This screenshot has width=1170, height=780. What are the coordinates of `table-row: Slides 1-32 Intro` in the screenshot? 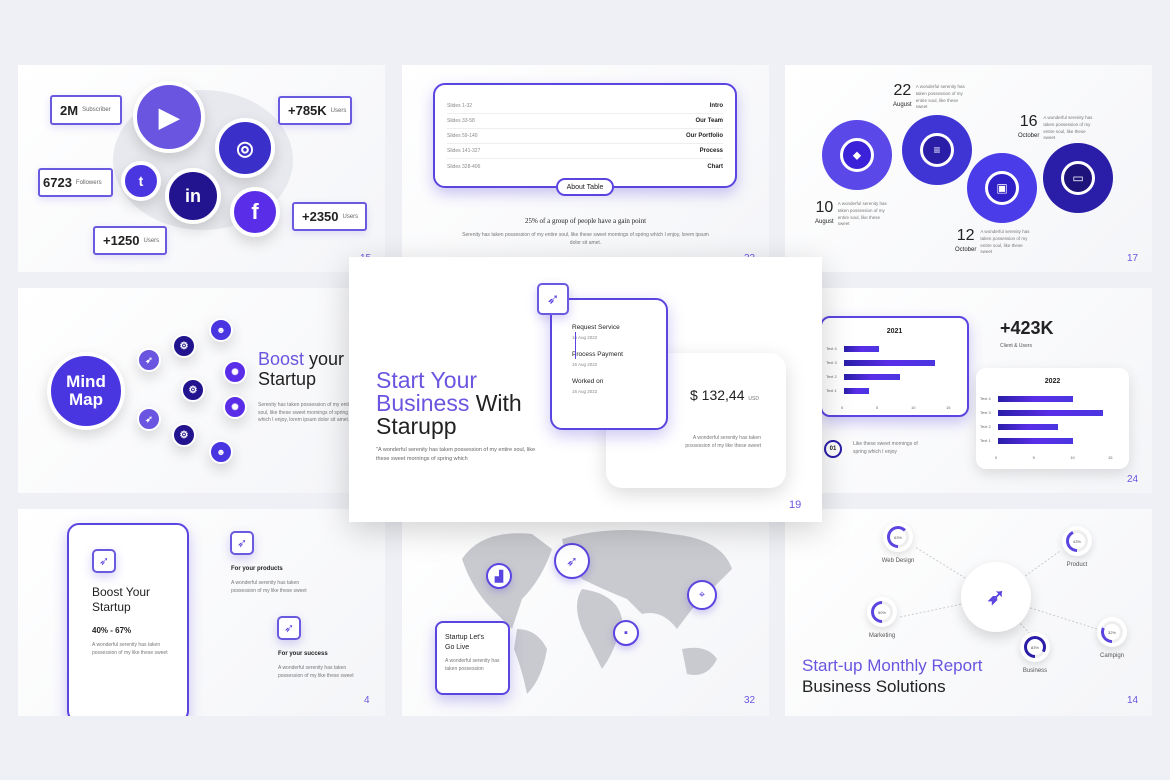 It's located at (585, 106).